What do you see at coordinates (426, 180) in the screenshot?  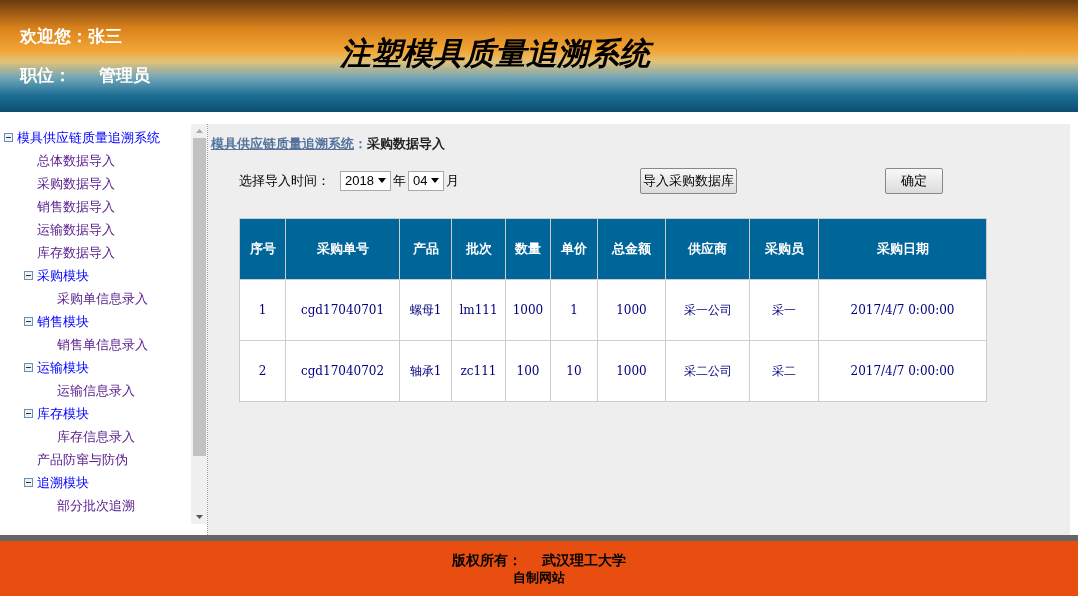 I see `month-select: 04` at bounding box center [426, 180].